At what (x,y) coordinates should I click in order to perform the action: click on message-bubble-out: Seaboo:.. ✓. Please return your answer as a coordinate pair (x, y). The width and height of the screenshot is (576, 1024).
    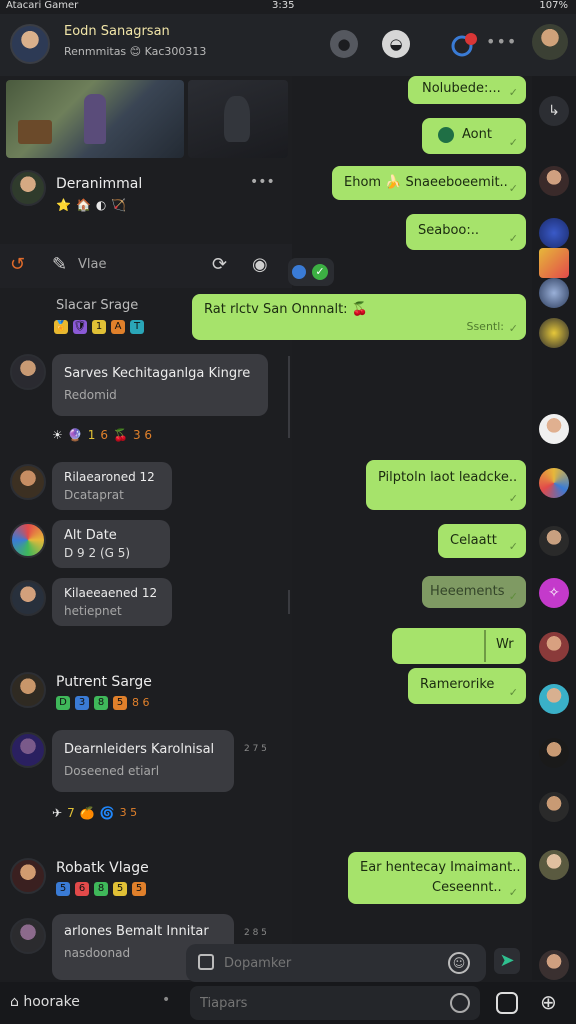
    Looking at the image, I should click on (466, 232).